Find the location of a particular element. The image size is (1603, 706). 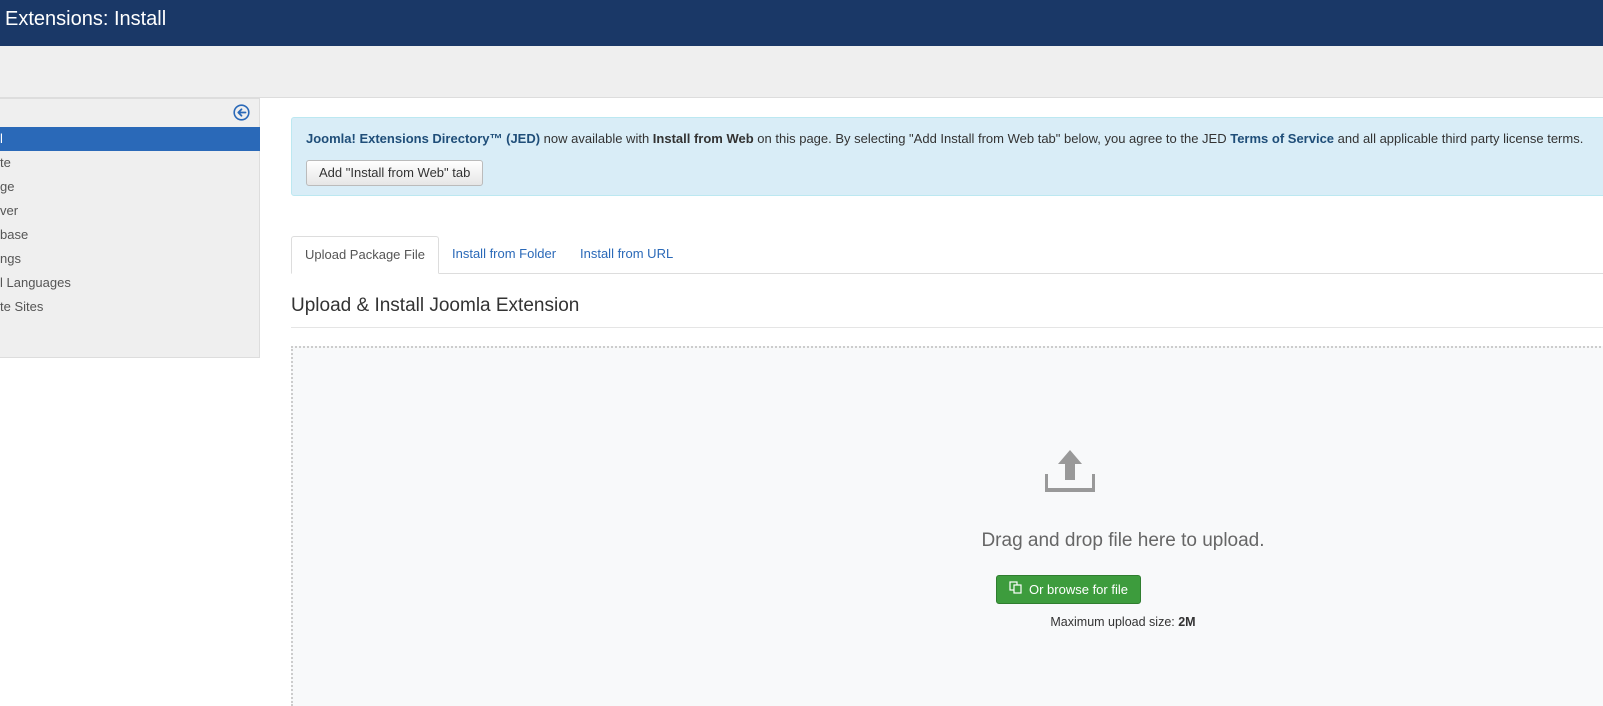

sidebar-item-discover: ver is located at coordinates (130, 211).